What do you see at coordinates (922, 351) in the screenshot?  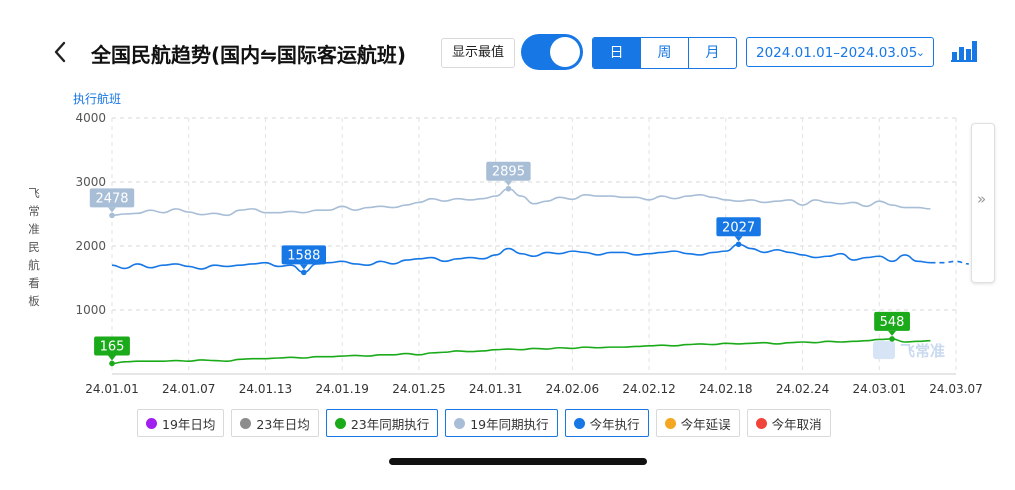 I see `watermark-text: 飞常准` at bounding box center [922, 351].